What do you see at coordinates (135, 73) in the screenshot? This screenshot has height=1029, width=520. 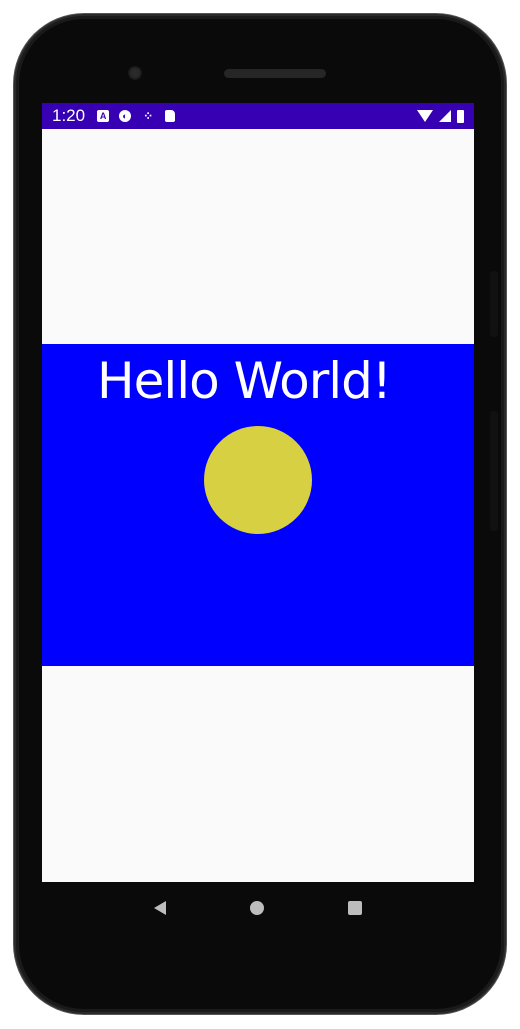 I see `front-camera` at bounding box center [135, 73].